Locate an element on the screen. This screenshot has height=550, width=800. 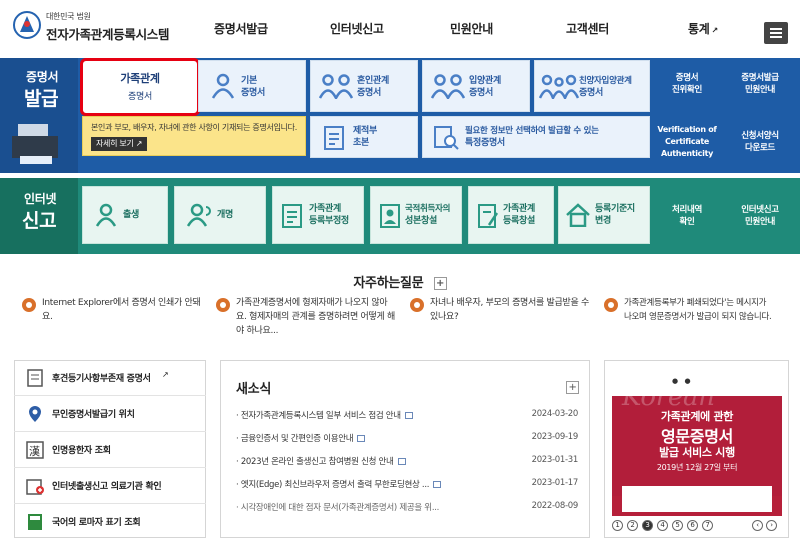
tile-removed-register-abstract: 제적부 초본 is located at coordinates (364, 137).